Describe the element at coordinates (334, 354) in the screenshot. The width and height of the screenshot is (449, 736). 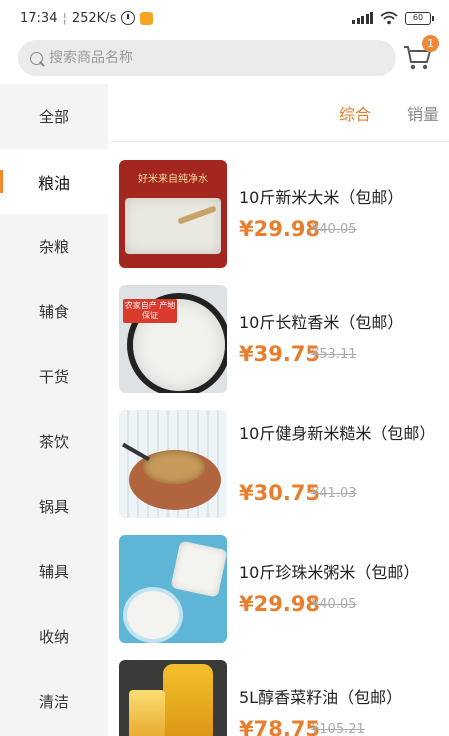
I see `product-original-price: ¥53.11` at that location.